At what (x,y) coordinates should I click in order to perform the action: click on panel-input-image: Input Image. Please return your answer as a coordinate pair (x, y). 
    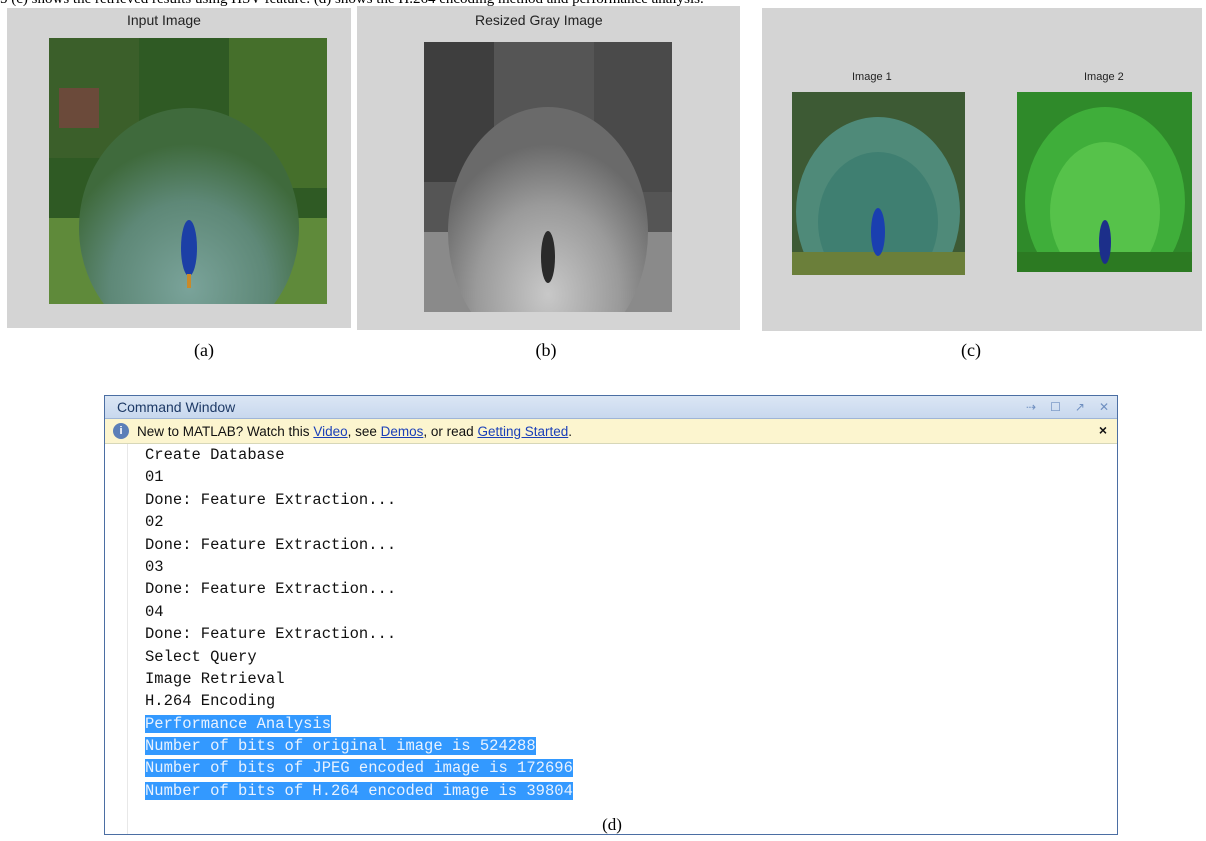
    Looking at the image, I should click on (179, 168).